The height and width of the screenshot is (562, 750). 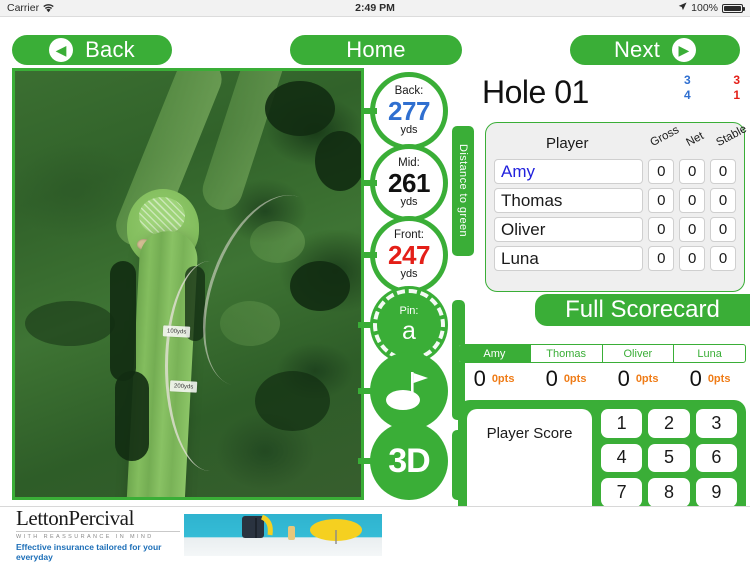 I want to click on three-d-button: 3D, so click(x=403, y=461).